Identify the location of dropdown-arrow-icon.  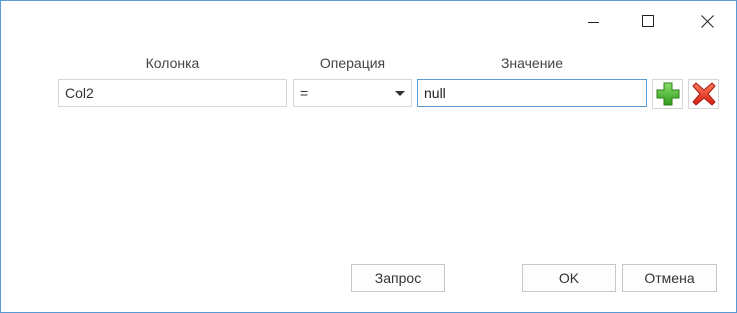
(400, 93).